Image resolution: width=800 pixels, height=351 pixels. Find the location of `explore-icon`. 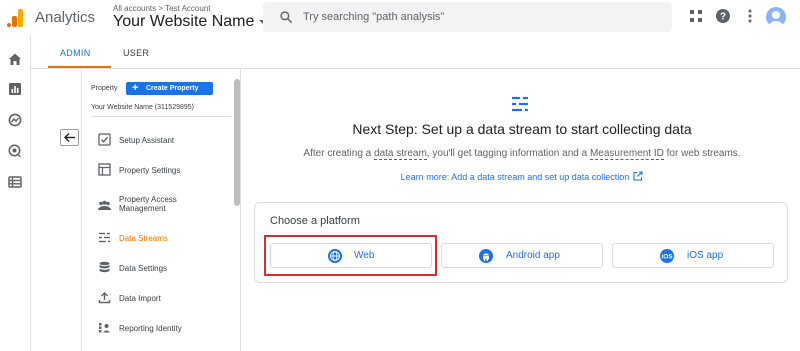

explore-icon is located at coordinates (15, 120).